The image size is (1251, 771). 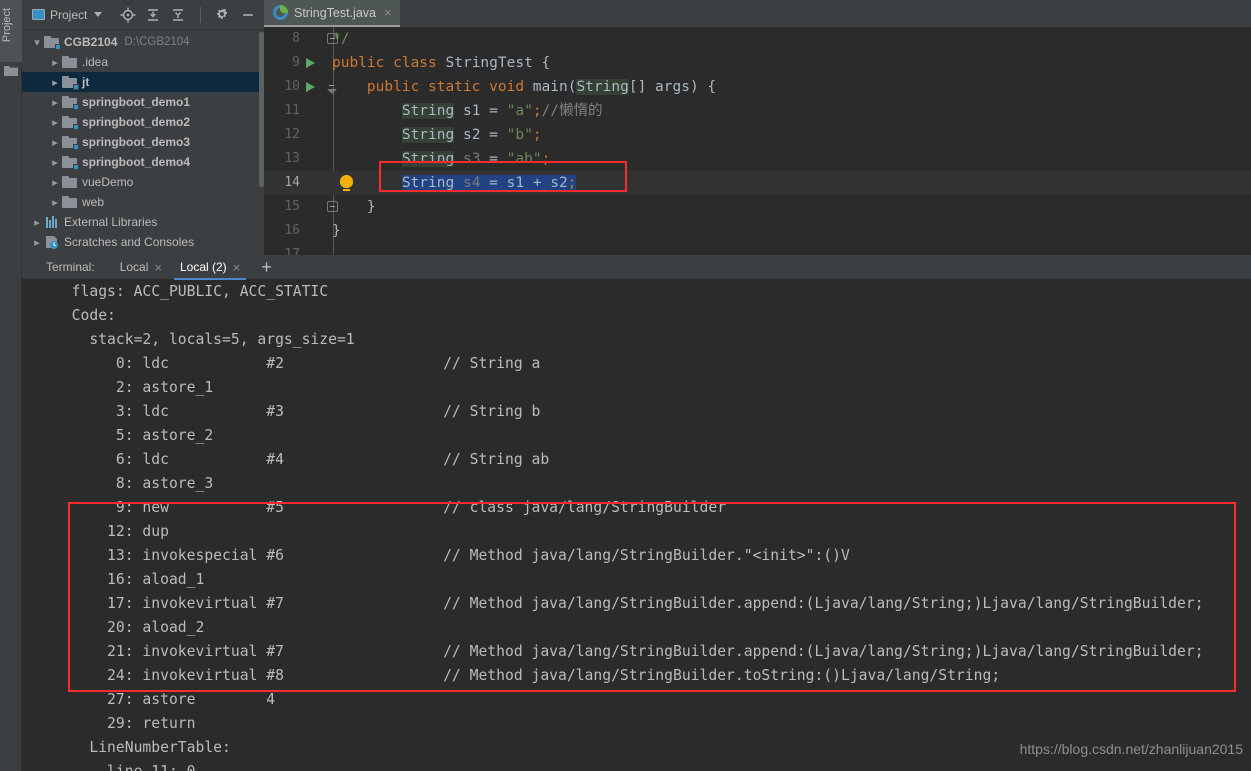 I want to click on code-line: 17, so click(x=757, y=249).